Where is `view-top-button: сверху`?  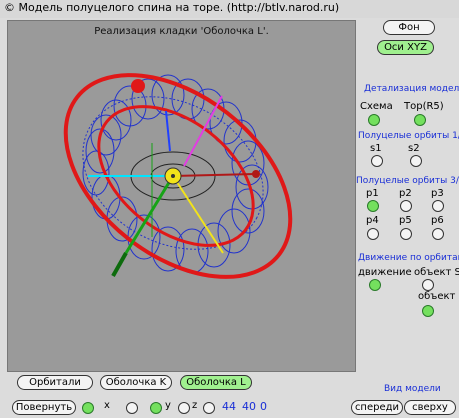 view-top-button: сверху is located at coordinates (430, 407).